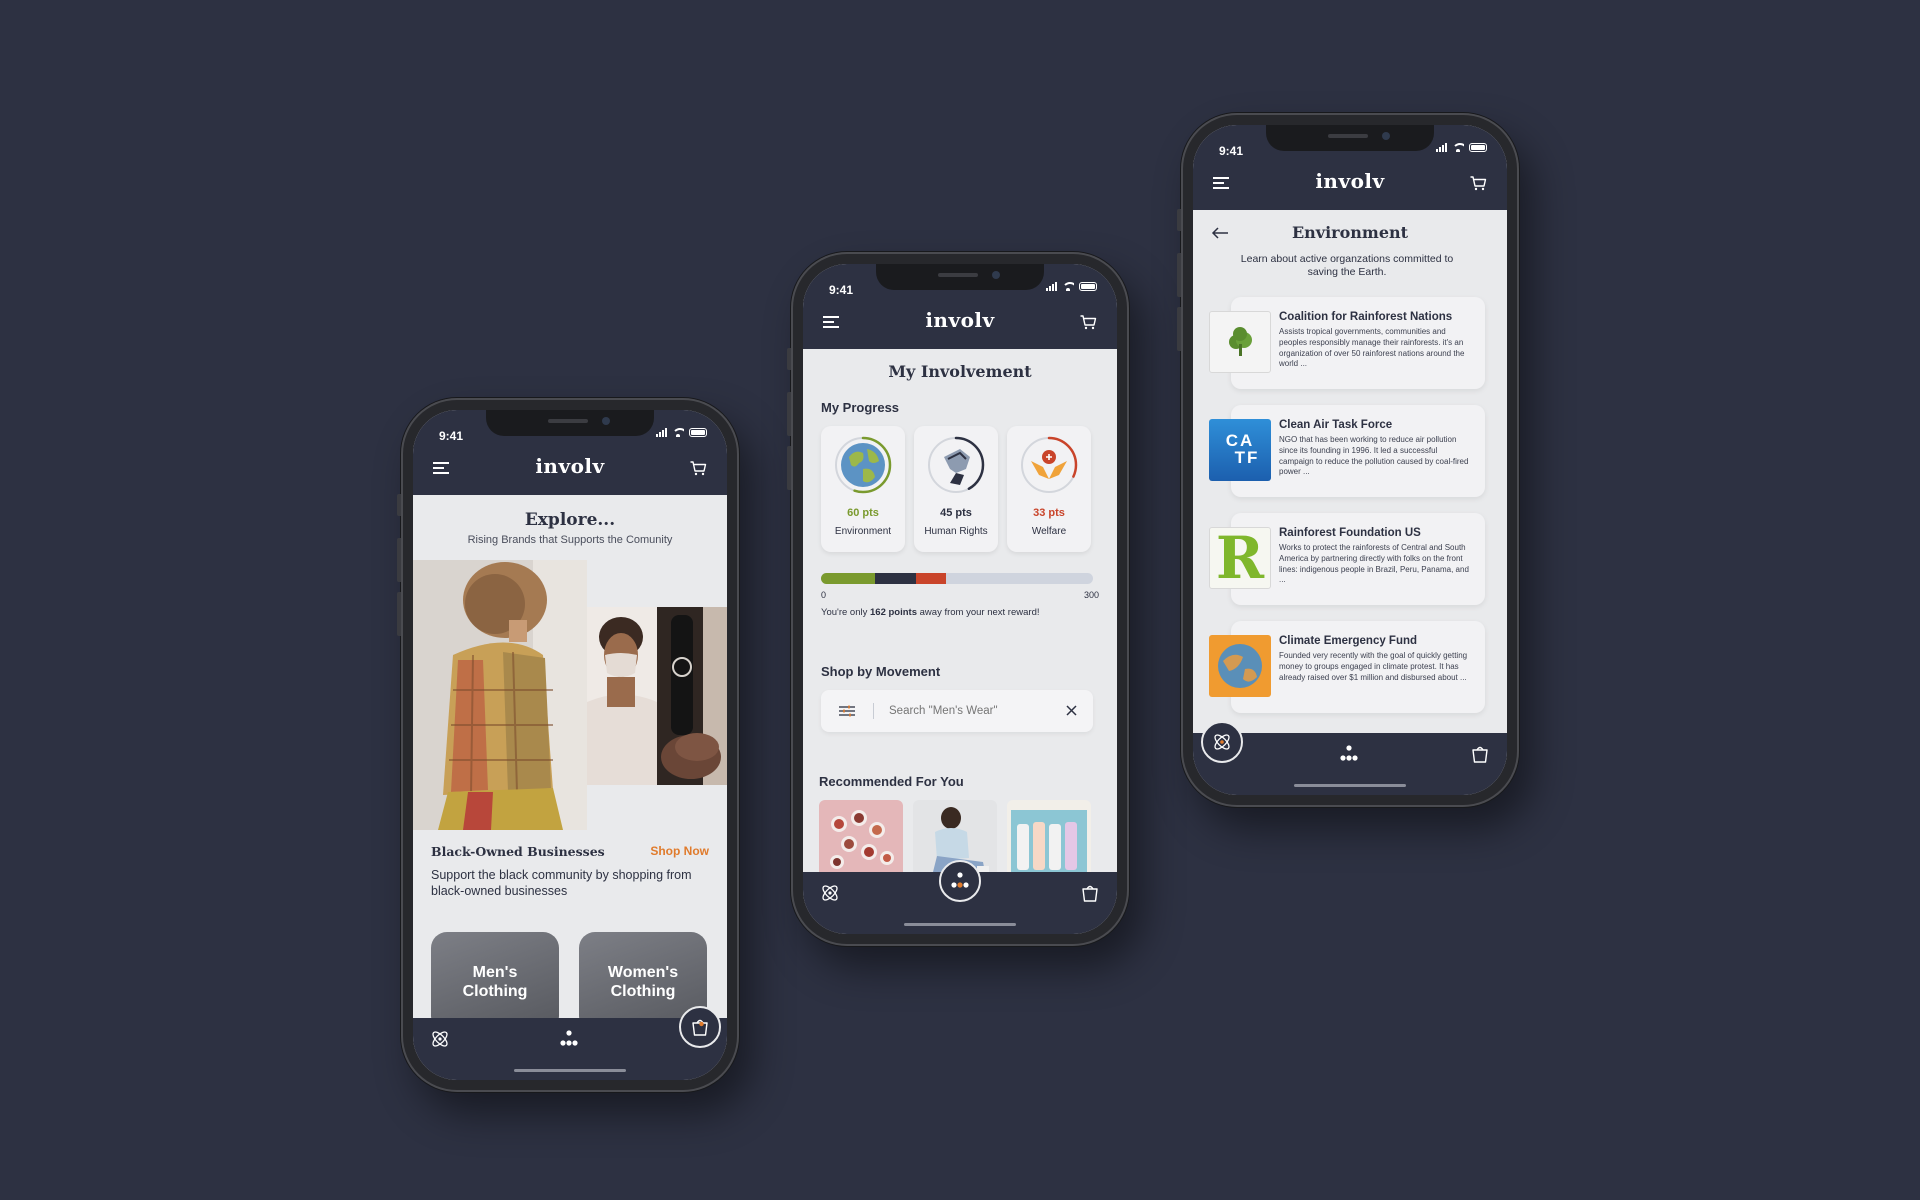 This screenshot has width=1920, height=1200. I want to click on bar-segment-human-rights, so click(896, 578).